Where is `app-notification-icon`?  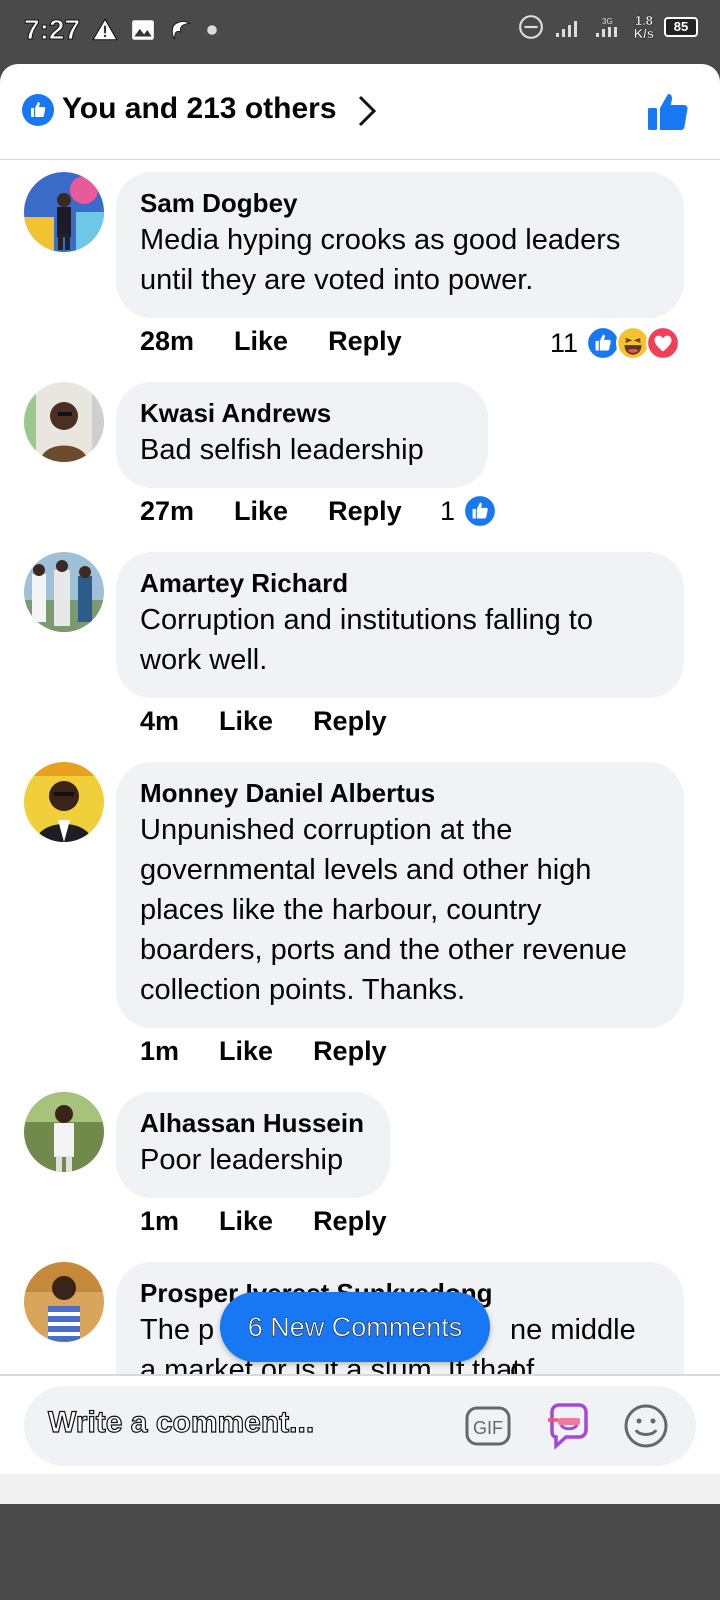
app-notification-icon is located at coordinates (181, 30).